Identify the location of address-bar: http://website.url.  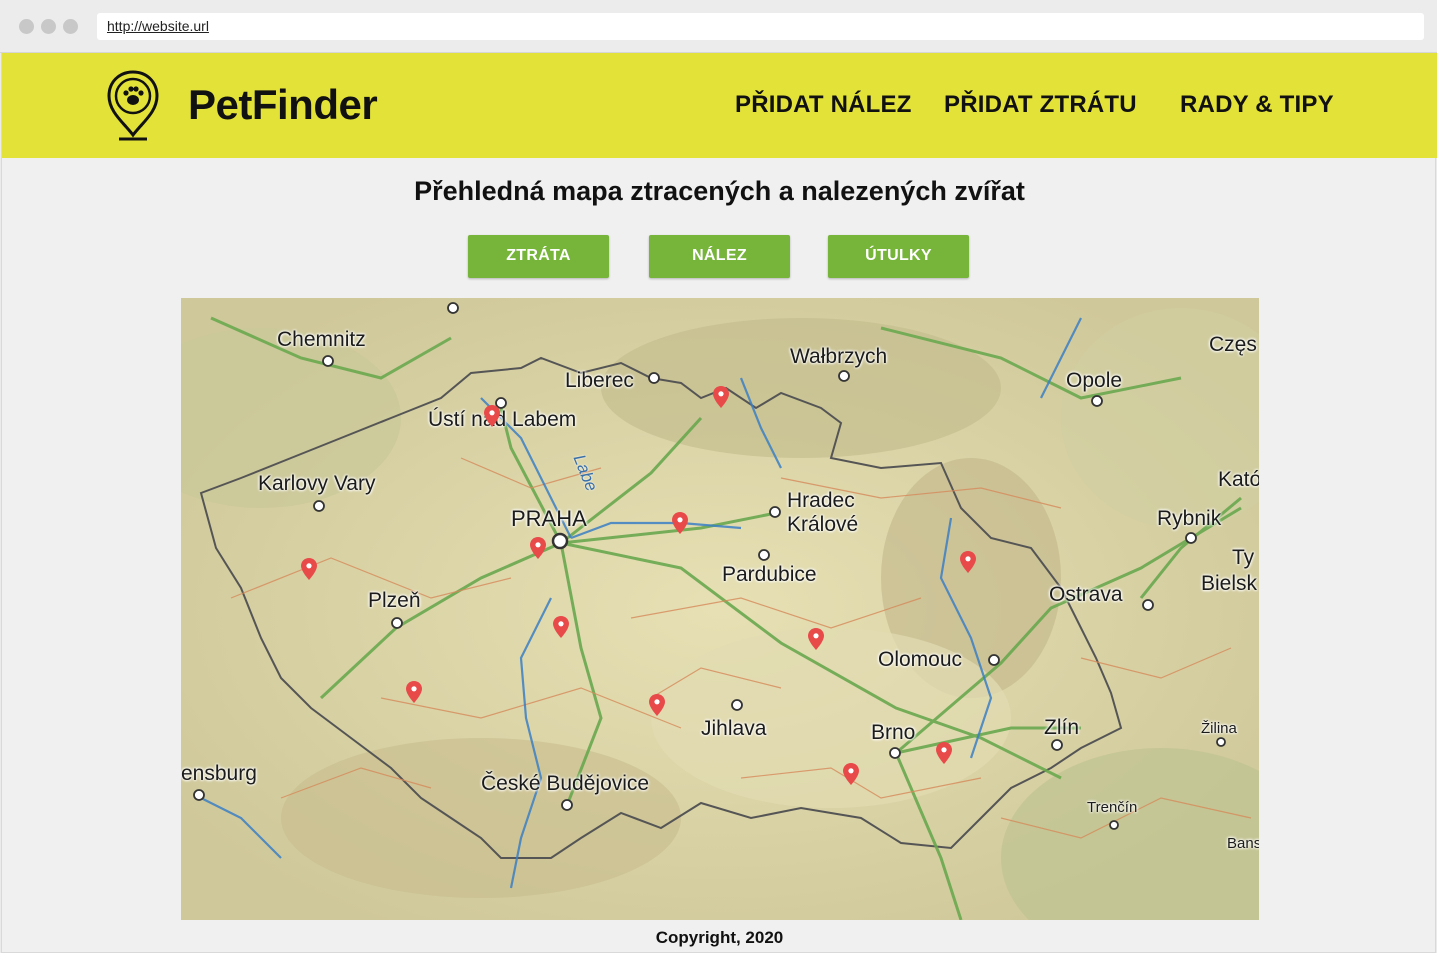
(760, 26).